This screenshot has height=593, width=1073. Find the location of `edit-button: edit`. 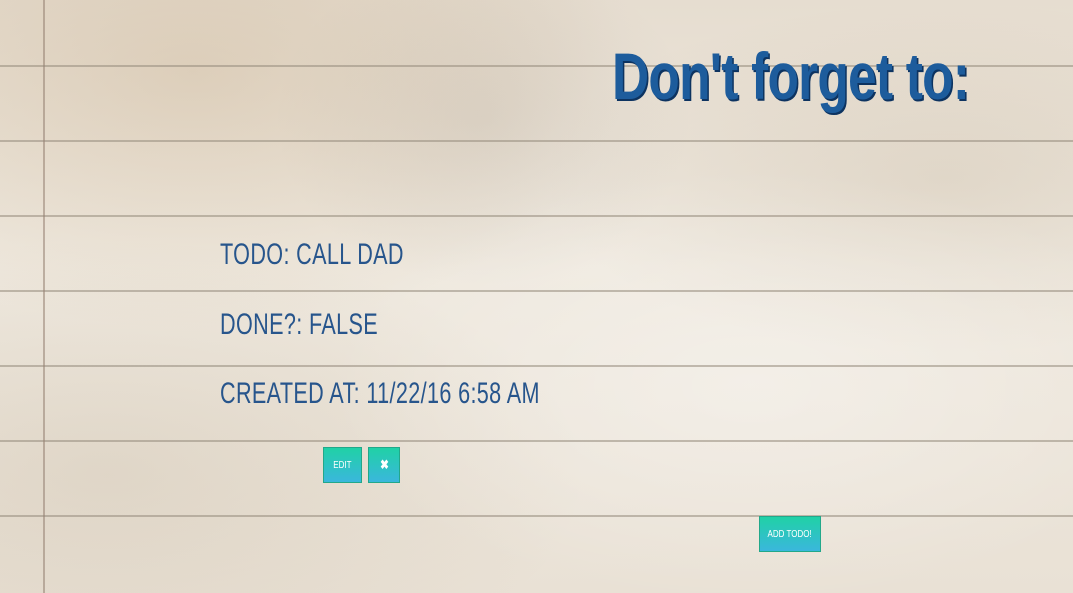

edit-button: edit is located at coordinates (342, 465).